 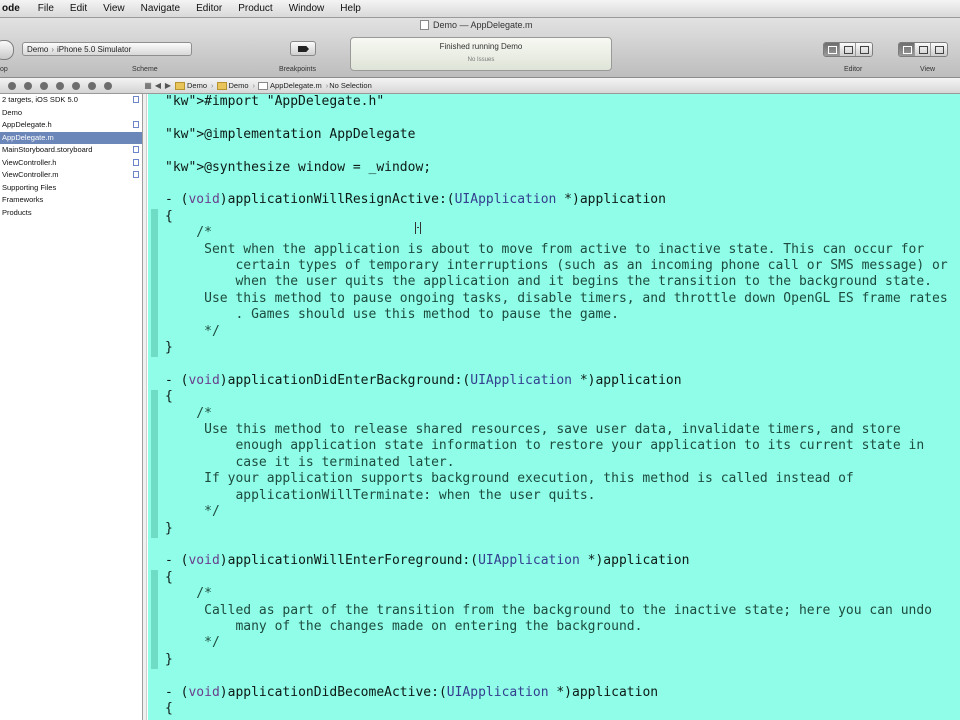 What do you see at coordinates (29, 187) in the screenshot?
I see `navigator-item-label: Supporting Files` at bounding box center [29, 187].